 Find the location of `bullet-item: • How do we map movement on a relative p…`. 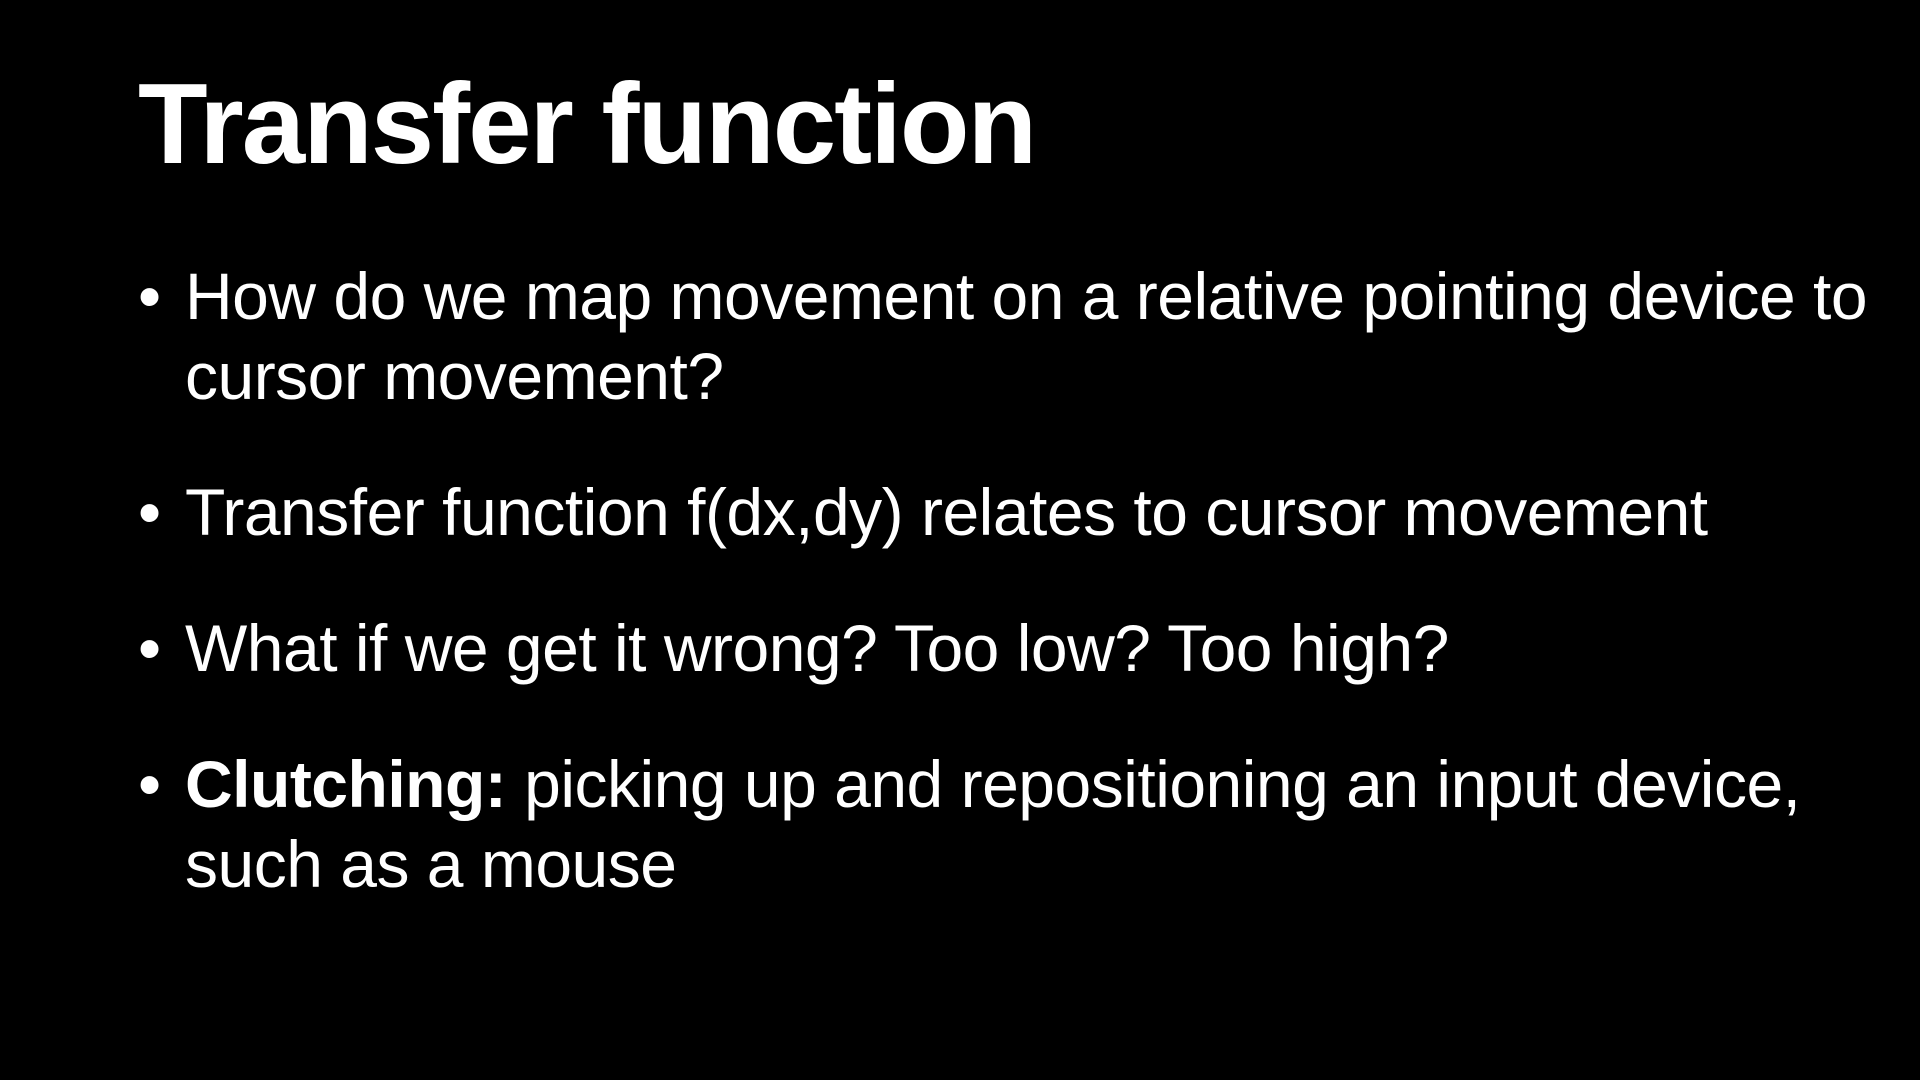

bullet-item: • How do we map movement on a relative p… is located at coordinates (1018, 336).